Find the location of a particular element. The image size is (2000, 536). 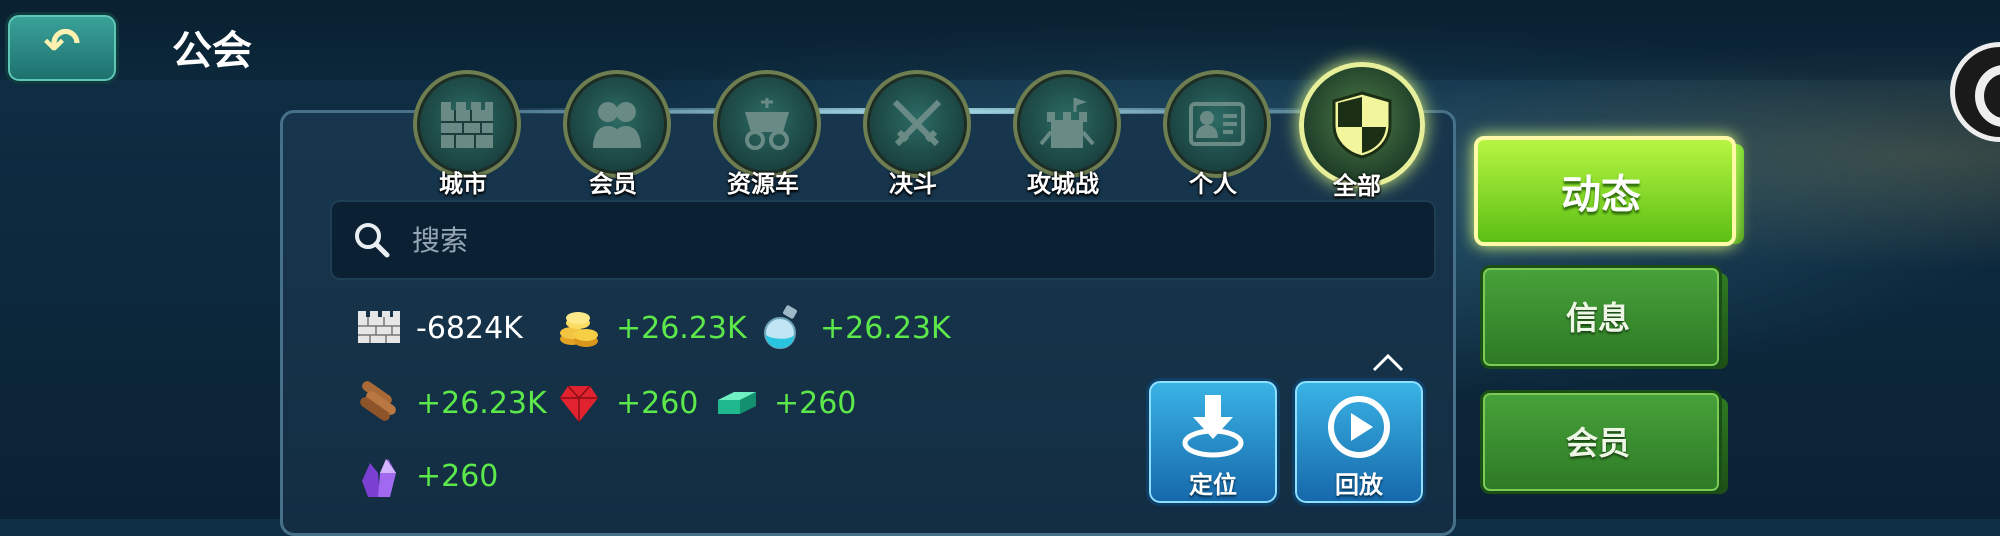

potion-icon is located at coordinates (780, 327).